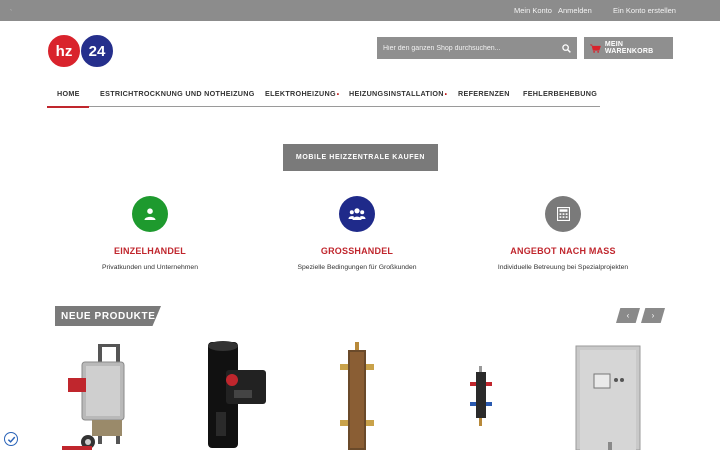 The image size is (720, 450). What do you see at coordinates (481, 397) in the screenshot?
I see `product-image-small-separator` at bounding box center [481, 397].